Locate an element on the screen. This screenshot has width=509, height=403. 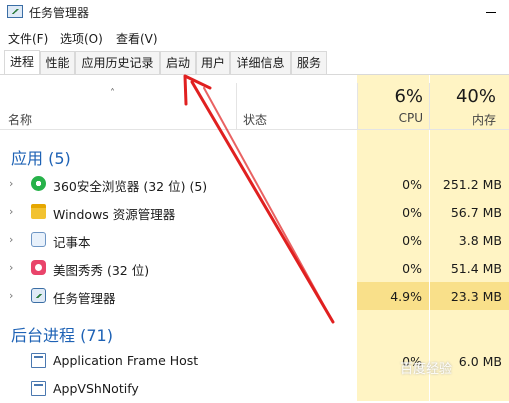
tab-services: 服务 is located at coordinates (309, 62).